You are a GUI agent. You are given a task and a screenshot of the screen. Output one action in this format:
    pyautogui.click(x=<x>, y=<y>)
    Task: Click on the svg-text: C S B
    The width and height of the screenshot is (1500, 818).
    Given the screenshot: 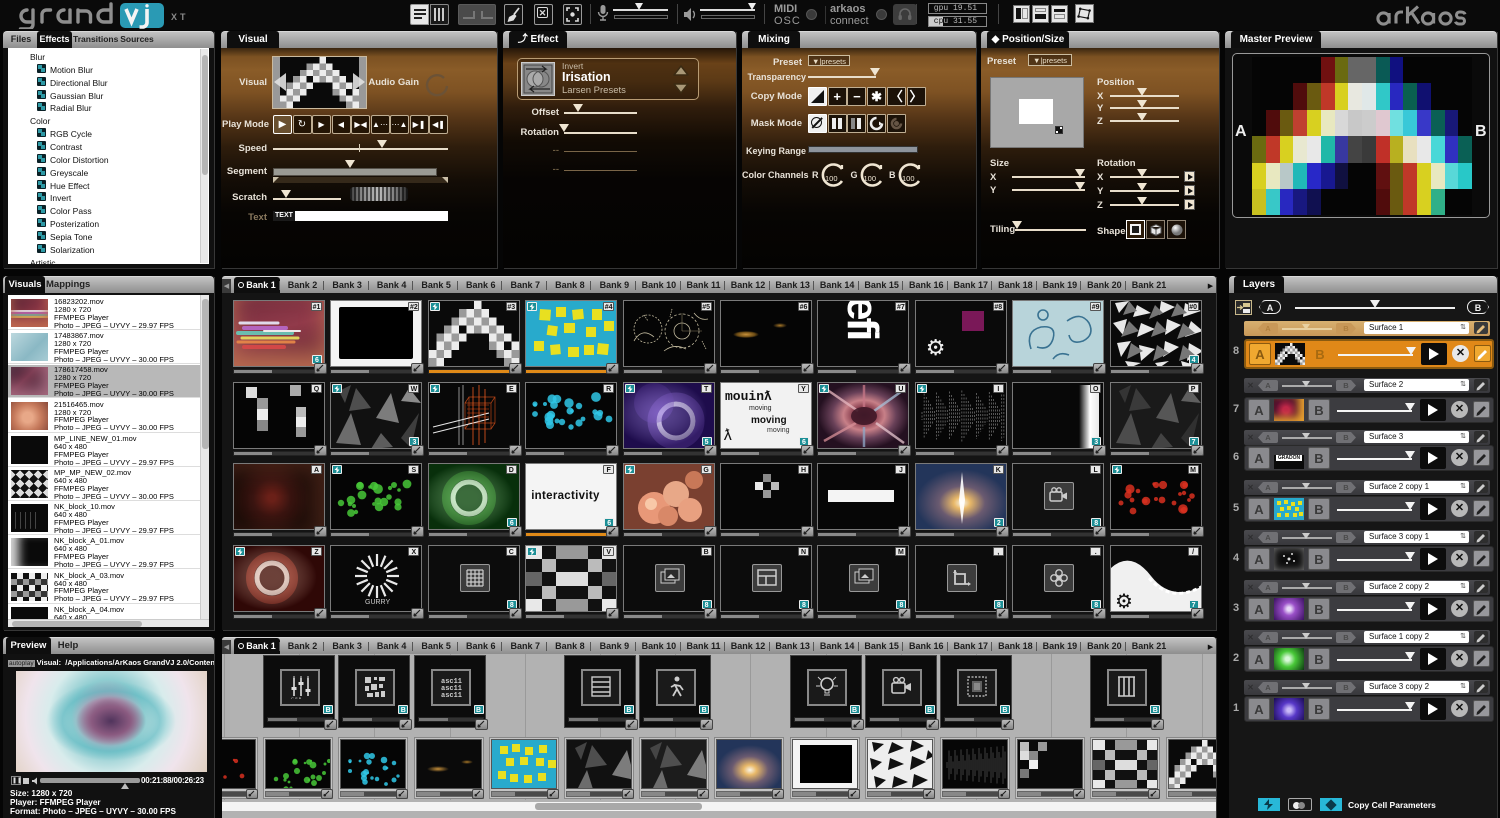 What is the action you would take?
    pyautogui.click(x=296, y=697)
    